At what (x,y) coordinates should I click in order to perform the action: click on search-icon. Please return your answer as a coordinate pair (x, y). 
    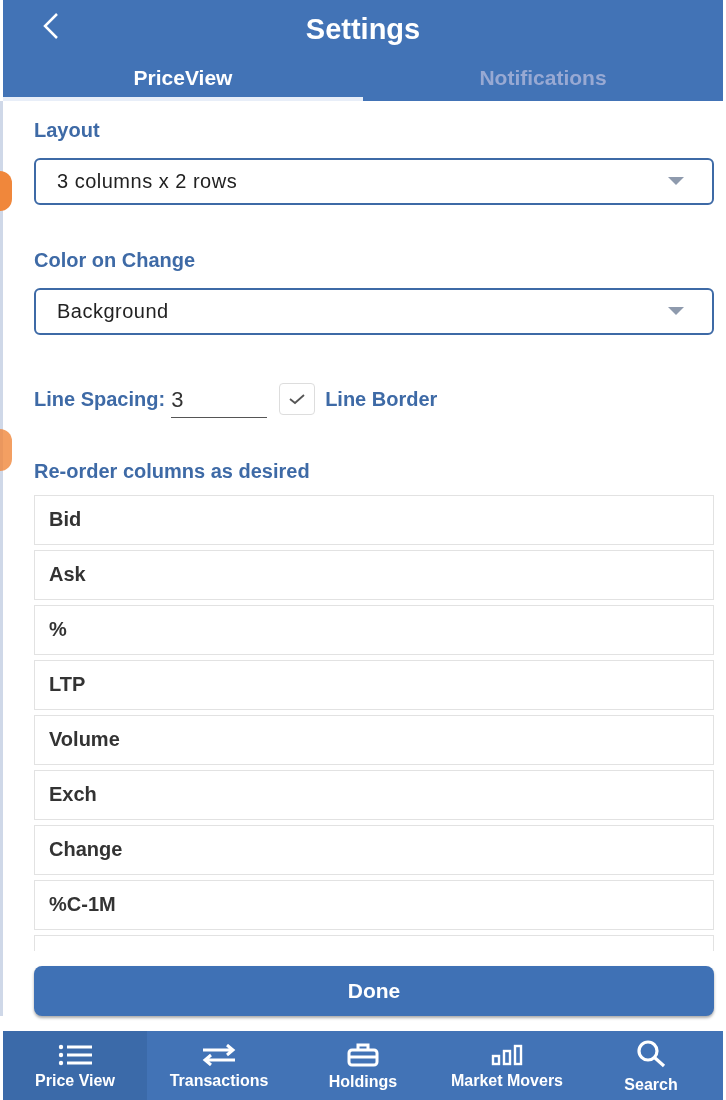
    Looking at the image, I should click on (651, 1054).